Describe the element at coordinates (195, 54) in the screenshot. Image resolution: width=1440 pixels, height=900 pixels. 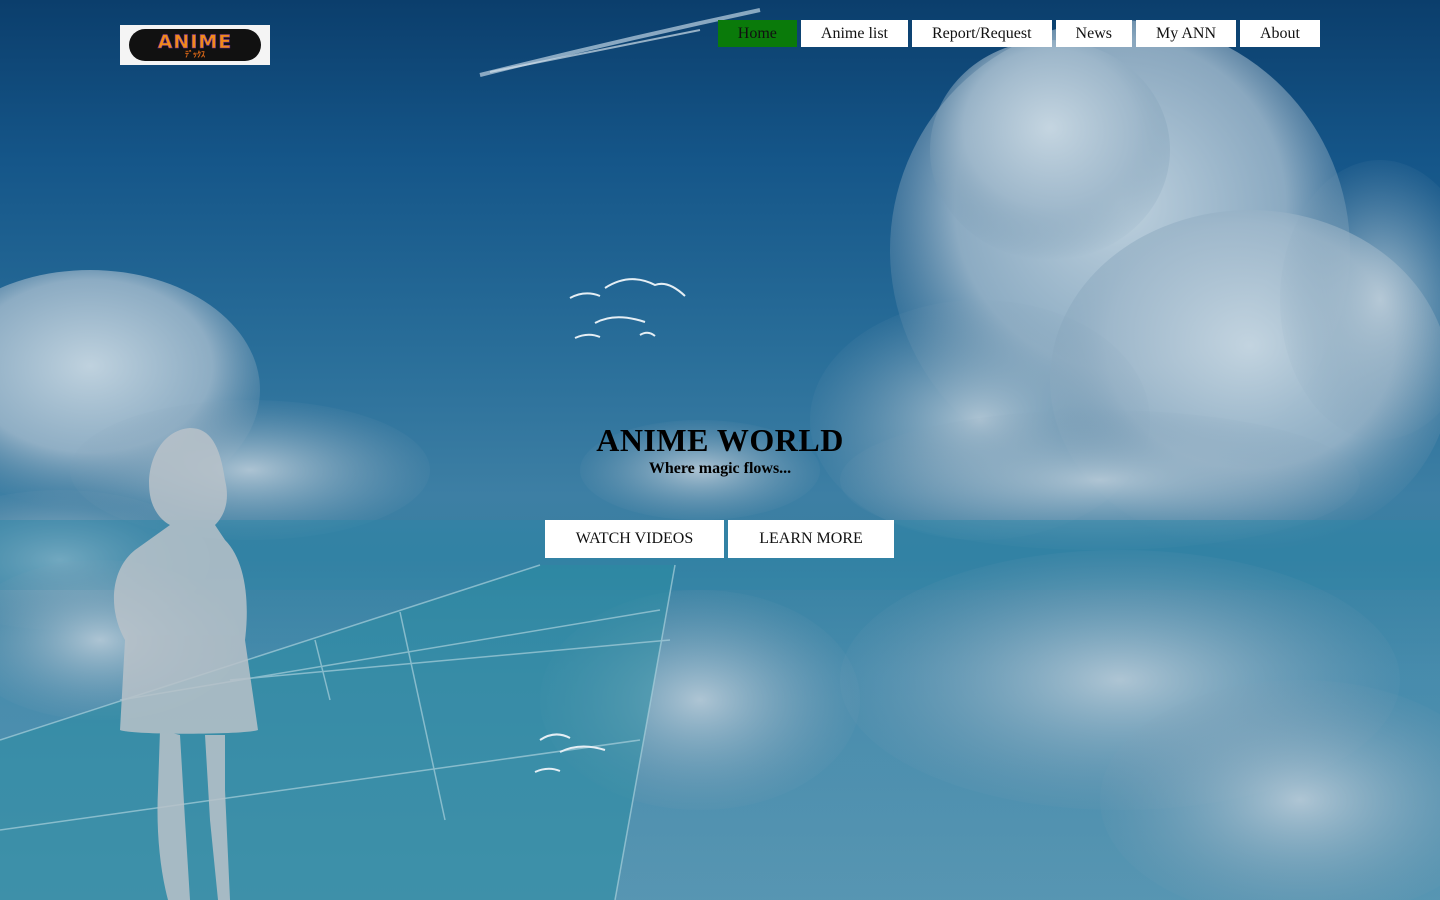
I see `logo-subtext: ﾃﾞｯｸｽ` at that location.